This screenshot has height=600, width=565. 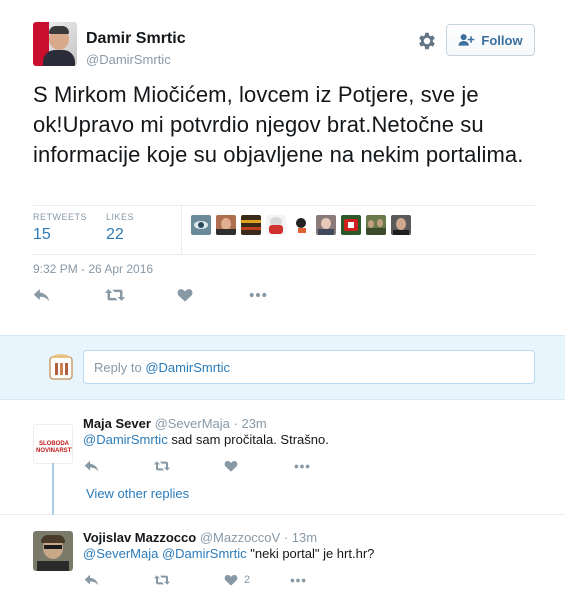 I want to click on likes-label: LIKES, so click(x=120, y=217).